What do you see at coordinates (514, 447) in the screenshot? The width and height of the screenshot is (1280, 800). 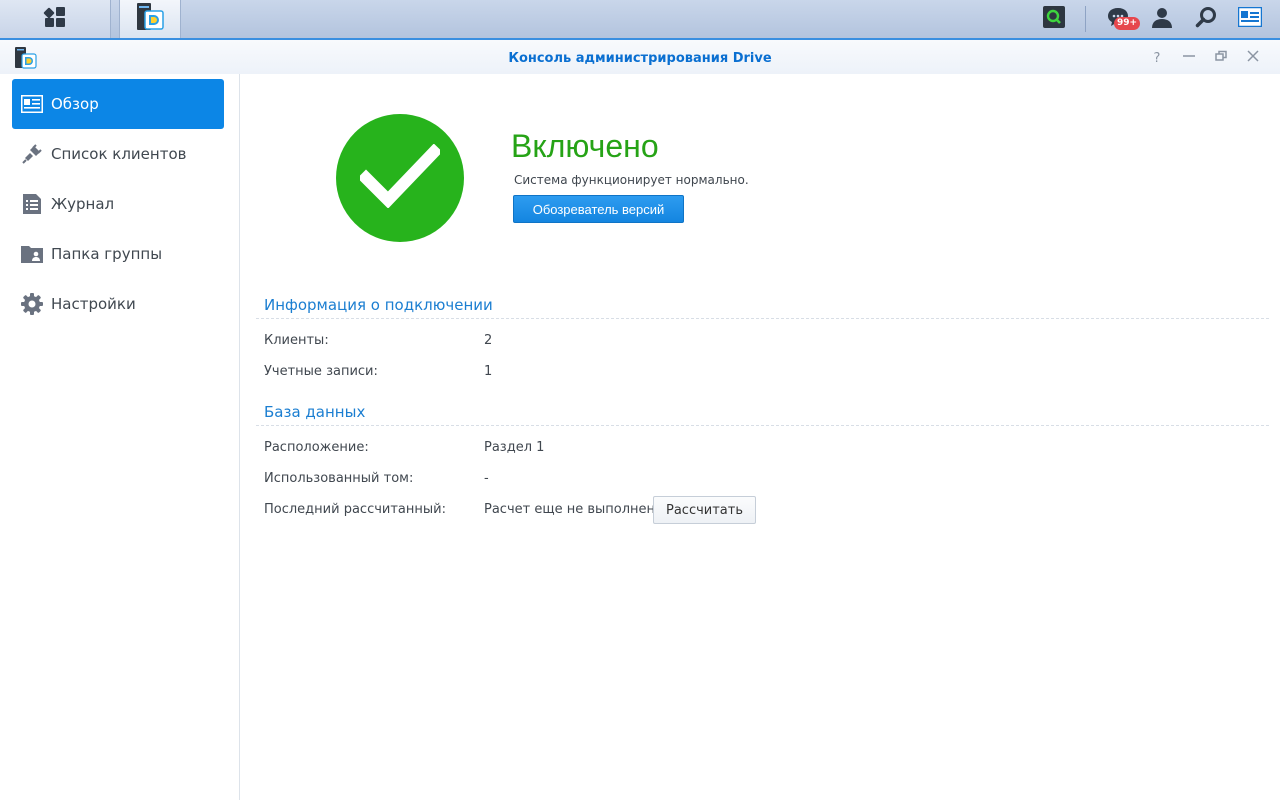 I see `location-value: Раздел 1` at bounding box center [514, 447].